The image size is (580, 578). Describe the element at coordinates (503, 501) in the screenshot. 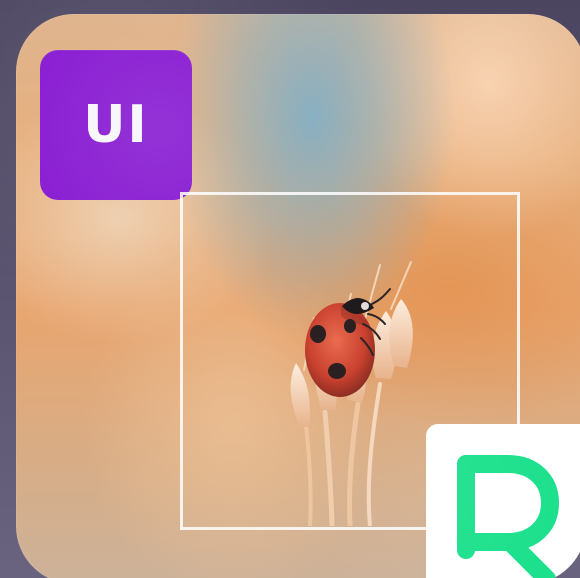

I see `r-logo` at that location.